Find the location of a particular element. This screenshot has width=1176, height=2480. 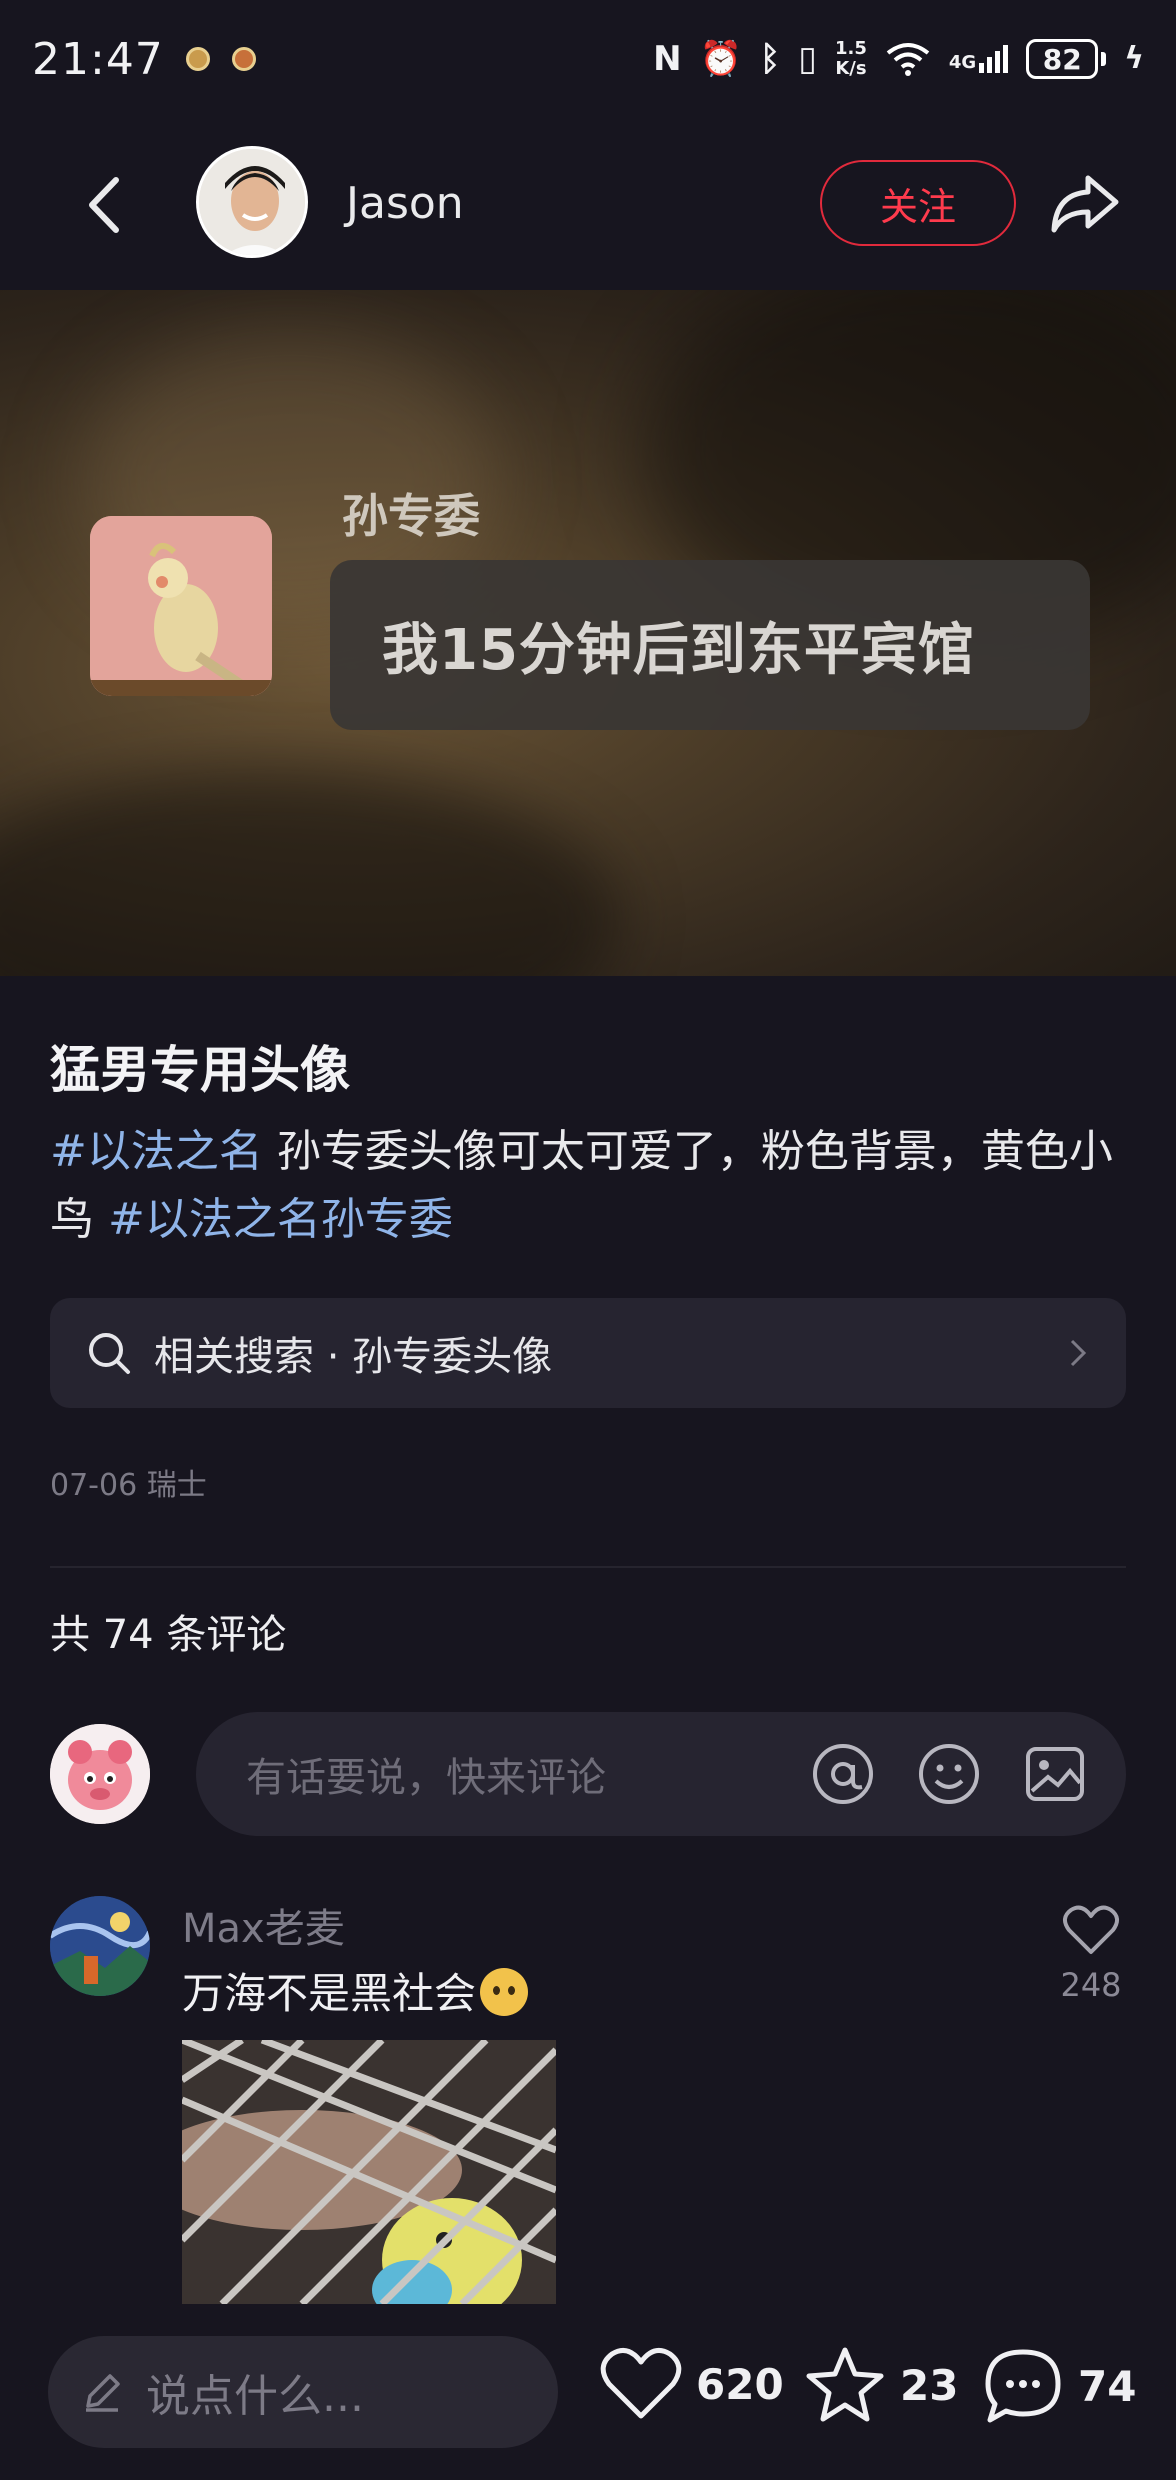

back-icon is located at coordinates (106, 205).